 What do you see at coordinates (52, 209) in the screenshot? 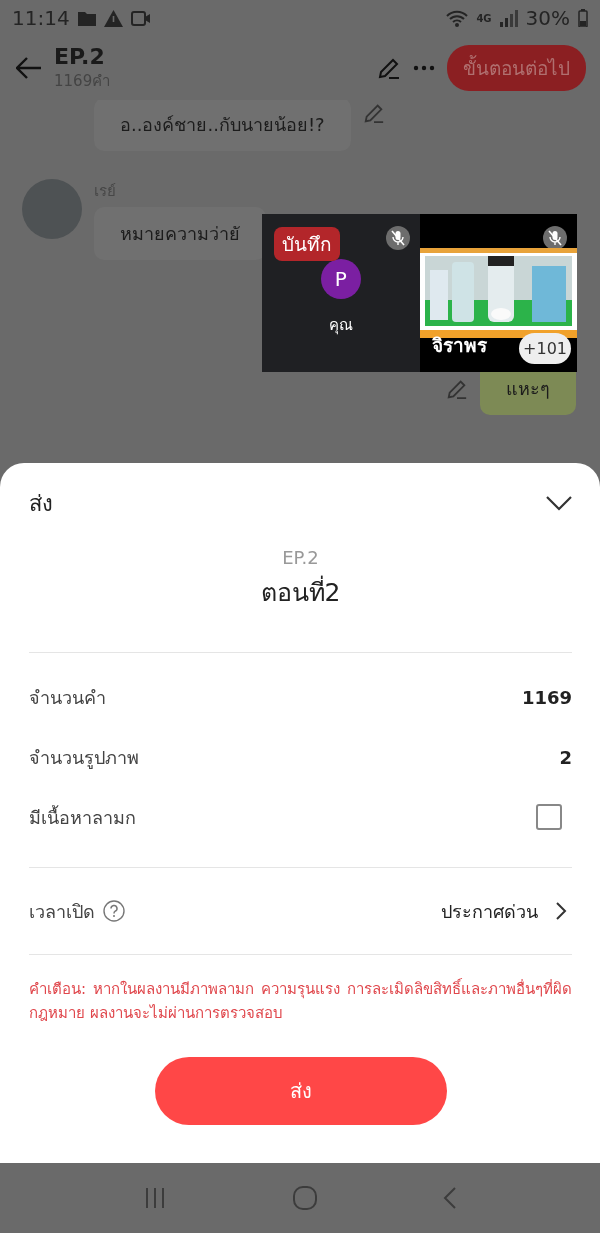
I see `avatar` at bounding box center [52, 209].